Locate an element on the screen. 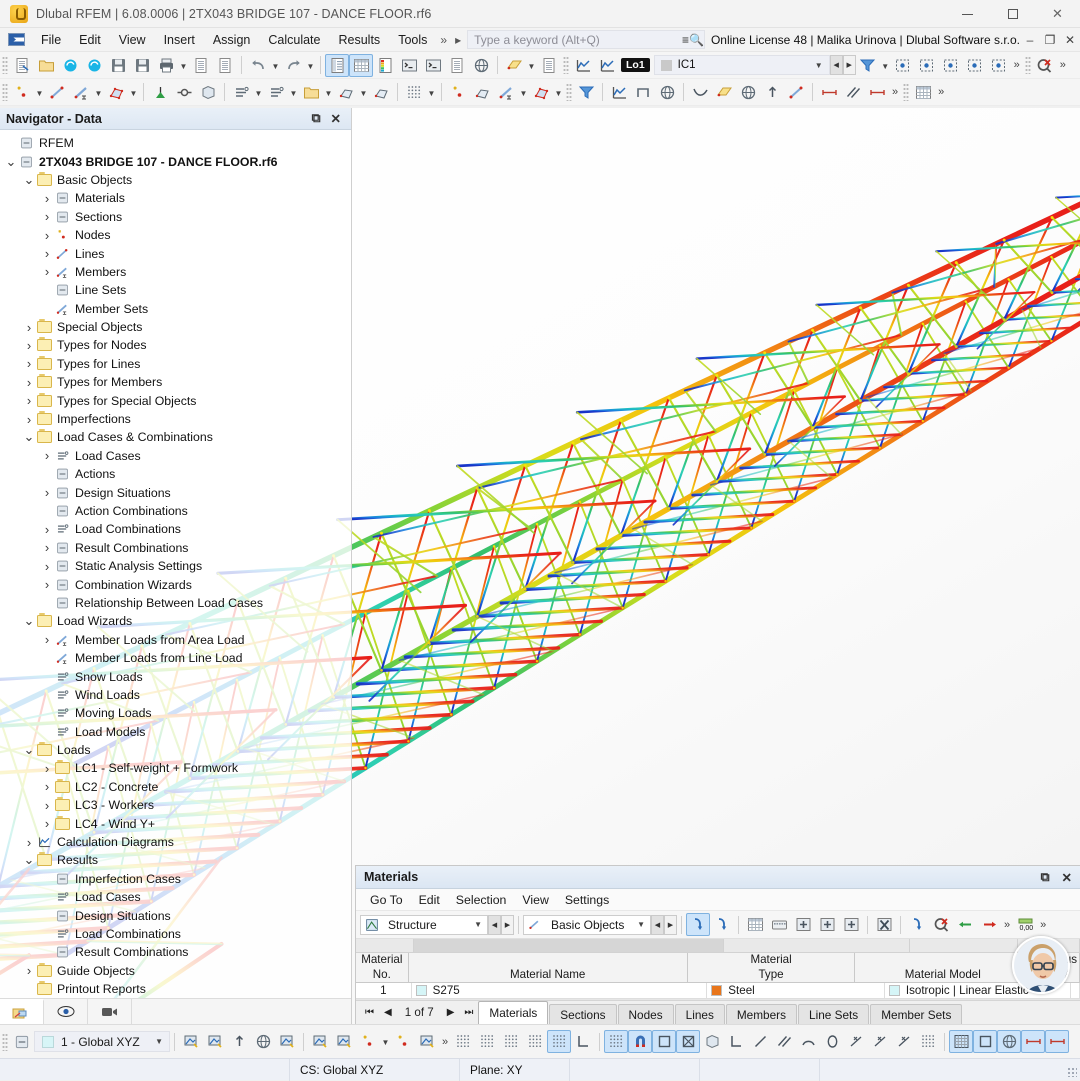 The image size is (1080, 1081). snap-point-dropdown-icon: ▼ is located at coordinates (385, 1041).